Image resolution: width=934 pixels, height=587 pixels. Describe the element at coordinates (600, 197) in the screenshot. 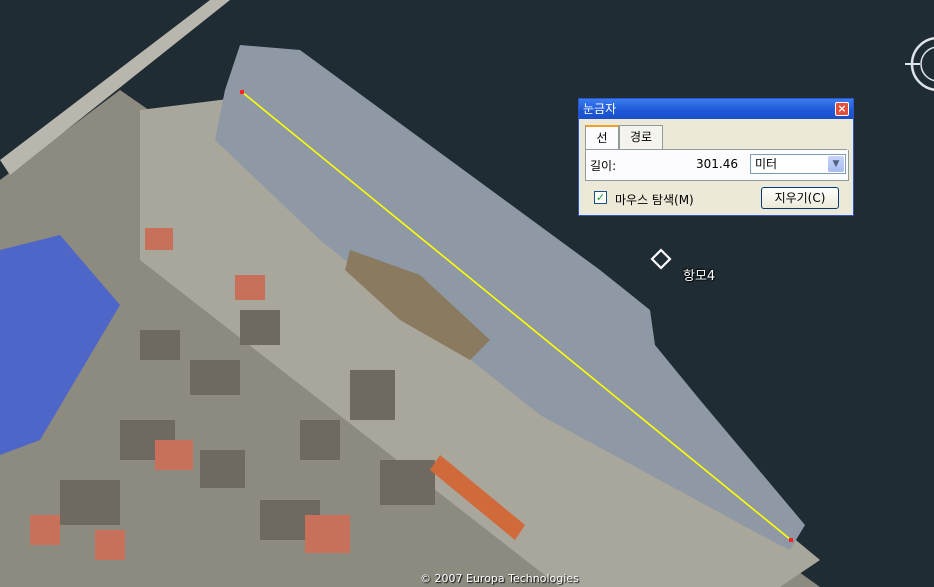

I see `checkbox-checked-icon: ✓` at that location.